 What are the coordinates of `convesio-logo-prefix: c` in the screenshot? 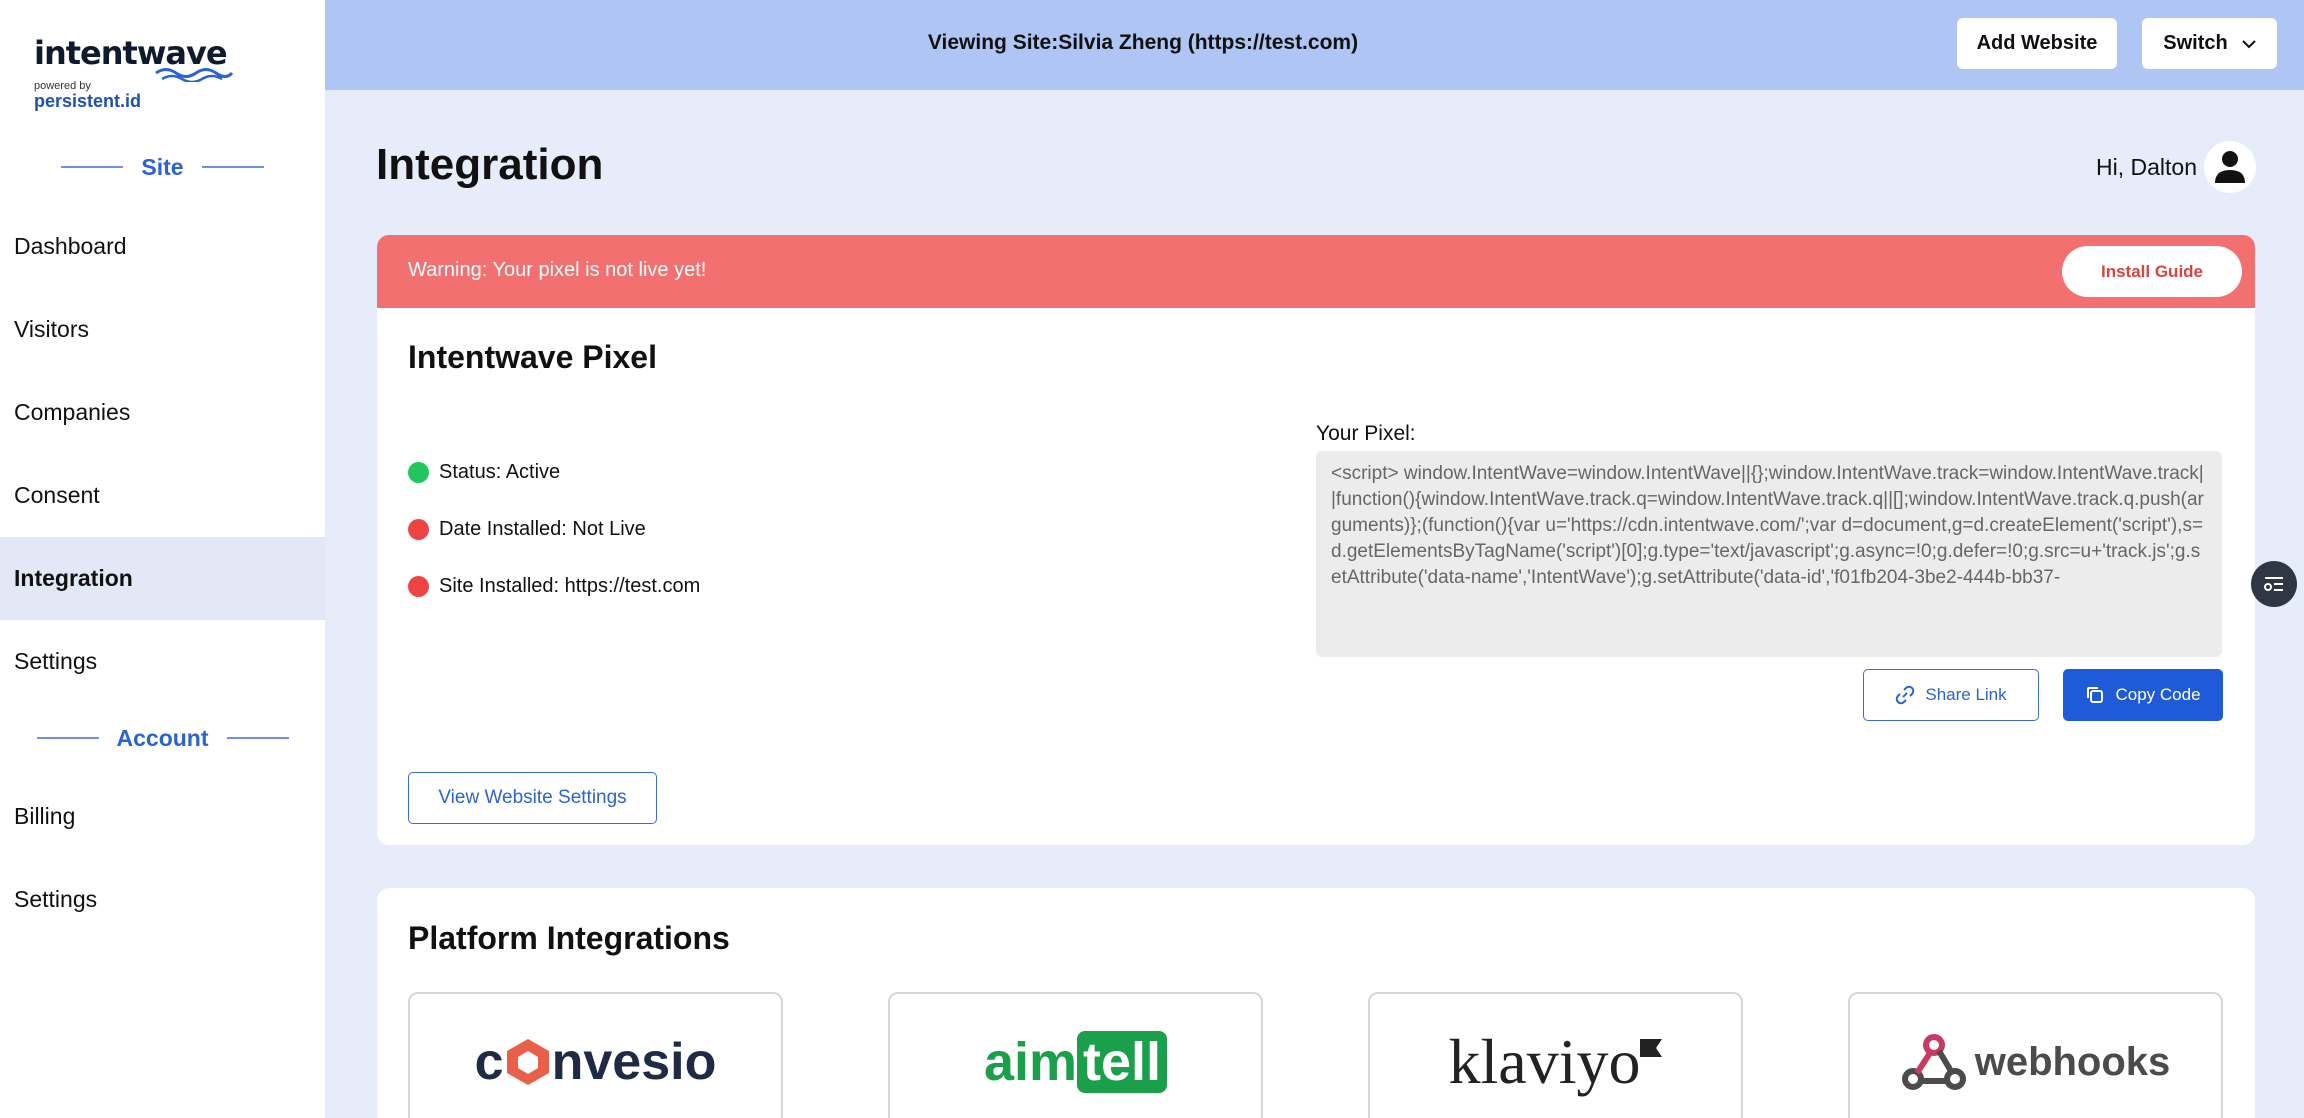 It's located at (489, 1062).